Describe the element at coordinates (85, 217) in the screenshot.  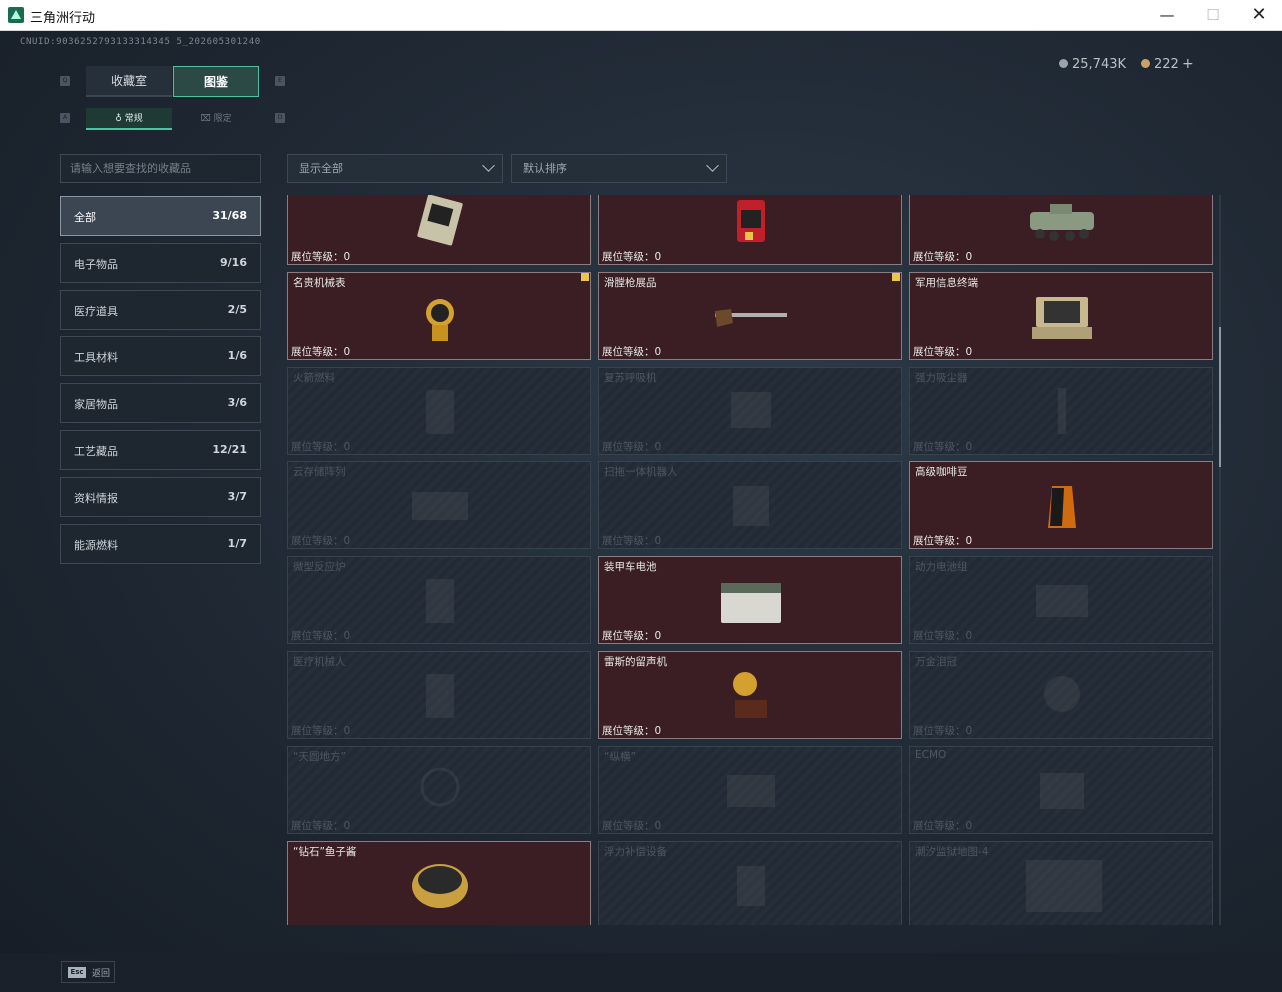
I see `category-label: 全部` at that location.